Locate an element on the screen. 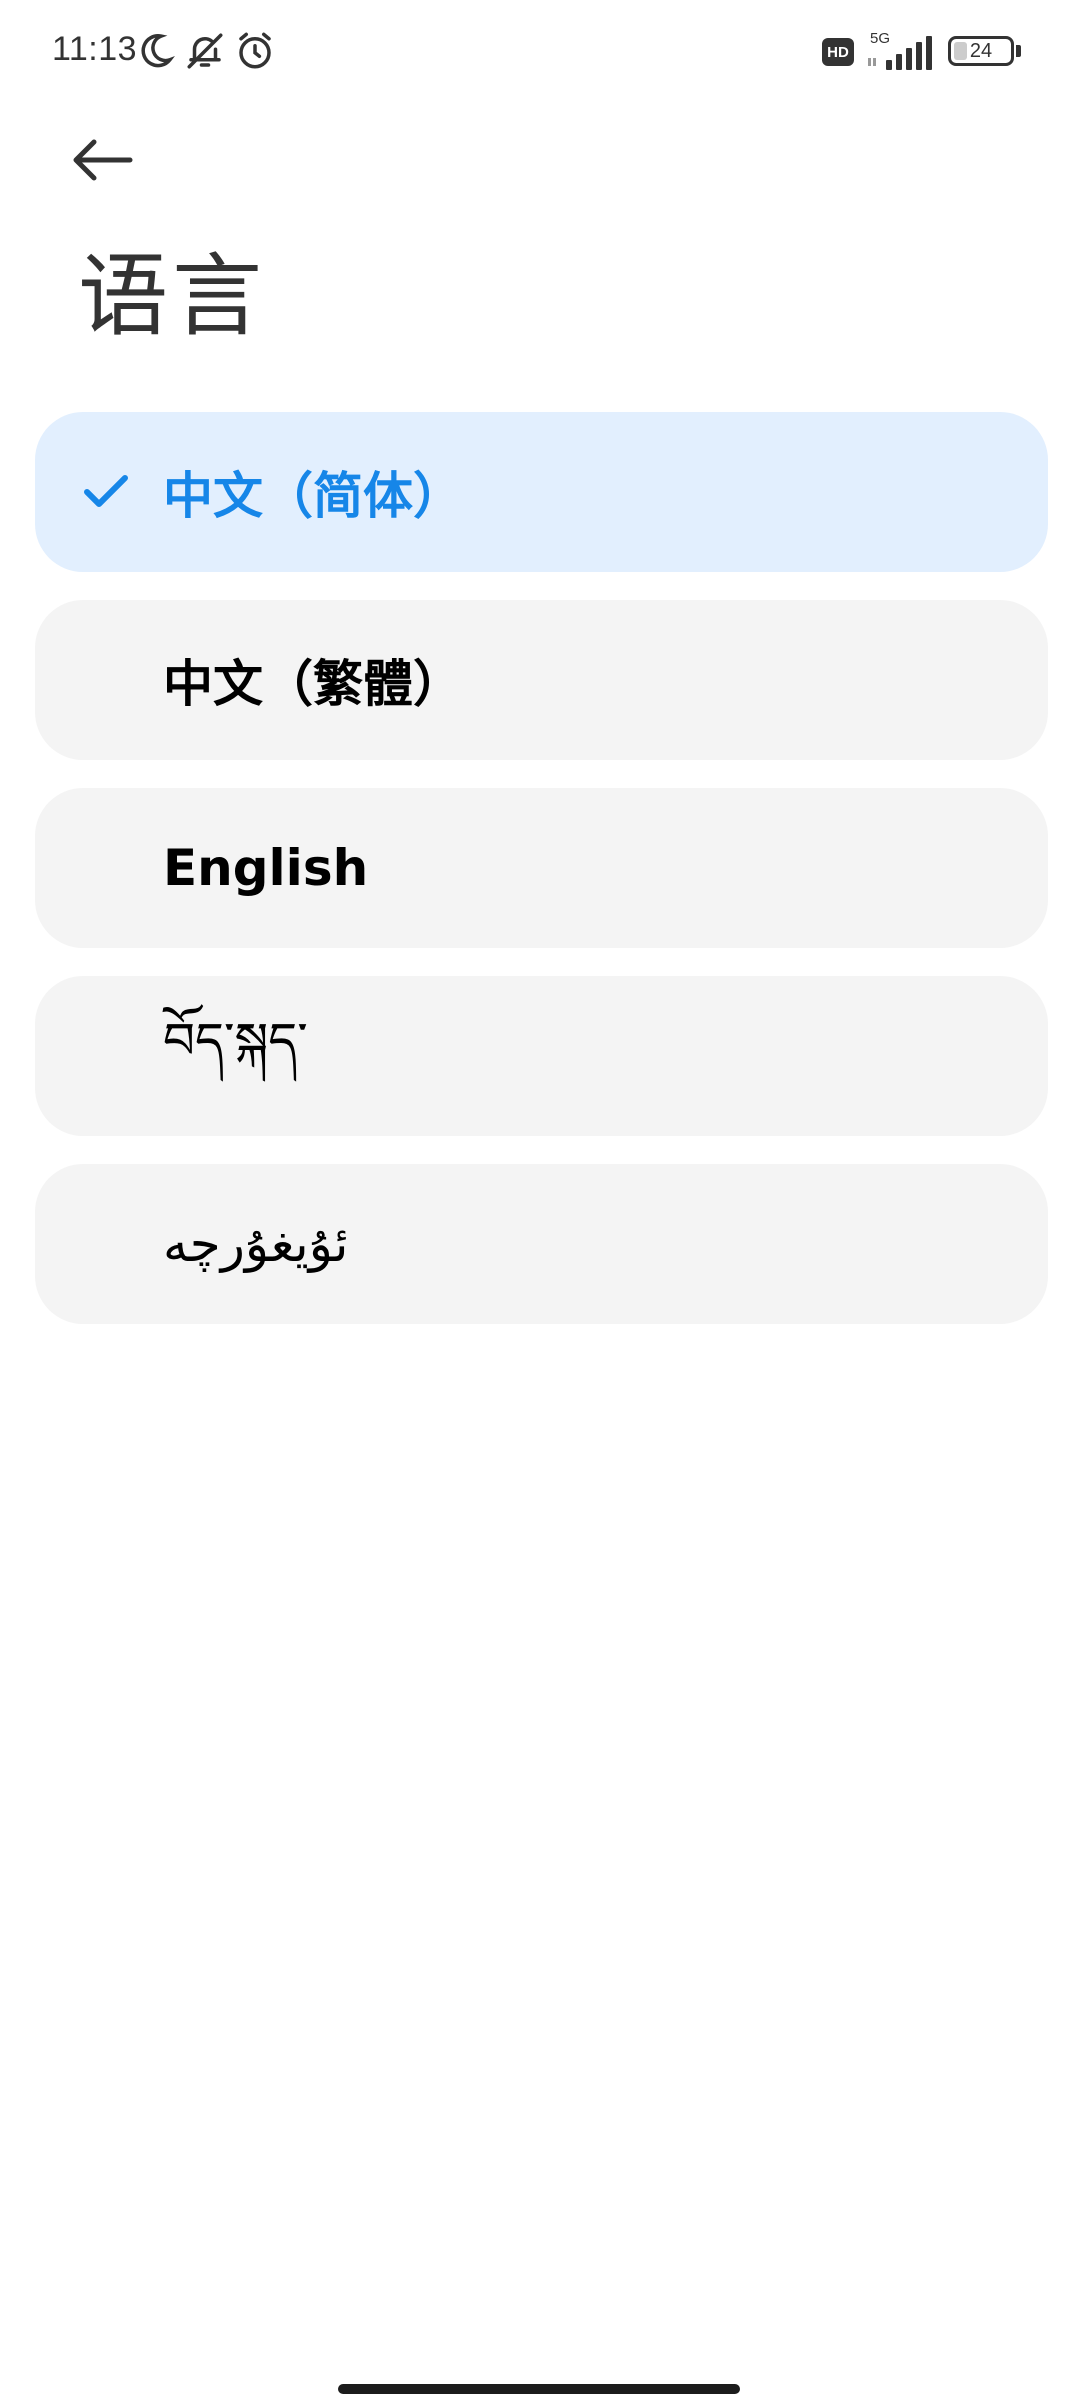  check-icon is located at coordinates (106, 491).